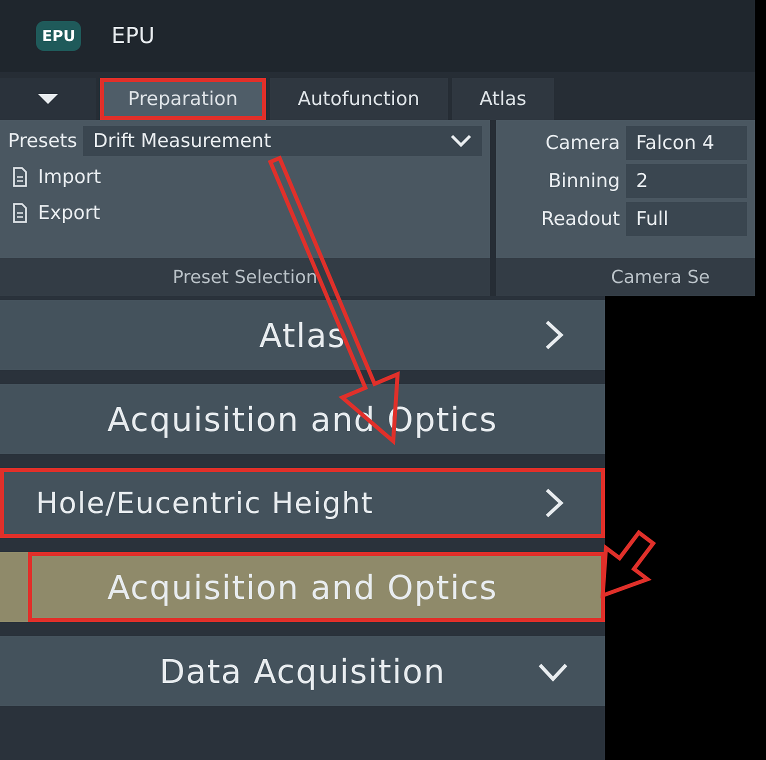 The width and height of the screenshot is (766, 760). What do you see at coordinates (686, 181) in the screenshot?
I see `value-field: 2` at bounding box center [686, 181].